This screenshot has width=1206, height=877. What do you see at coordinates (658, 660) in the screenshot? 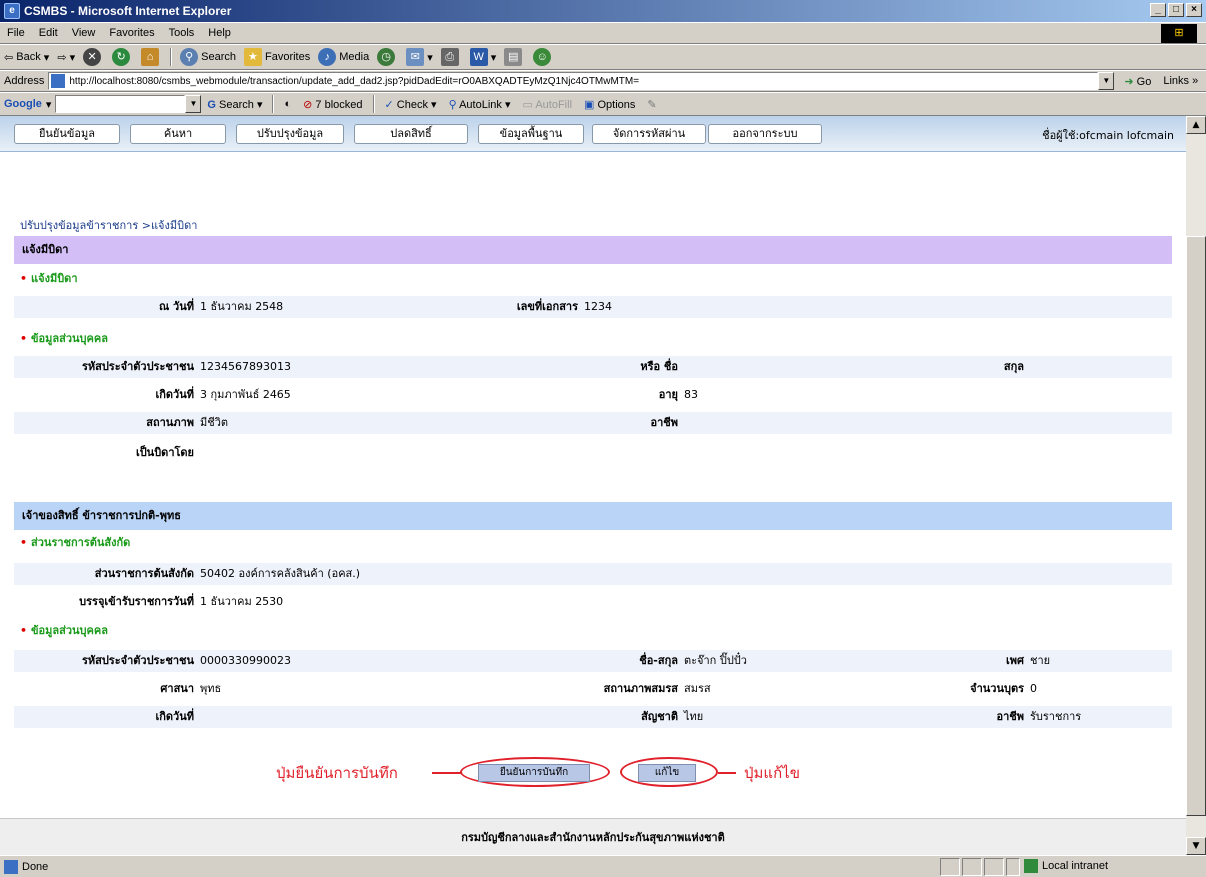
I see `owner-fullname-label: ชื่อ-สกุล` at bounding box center [658, 660].